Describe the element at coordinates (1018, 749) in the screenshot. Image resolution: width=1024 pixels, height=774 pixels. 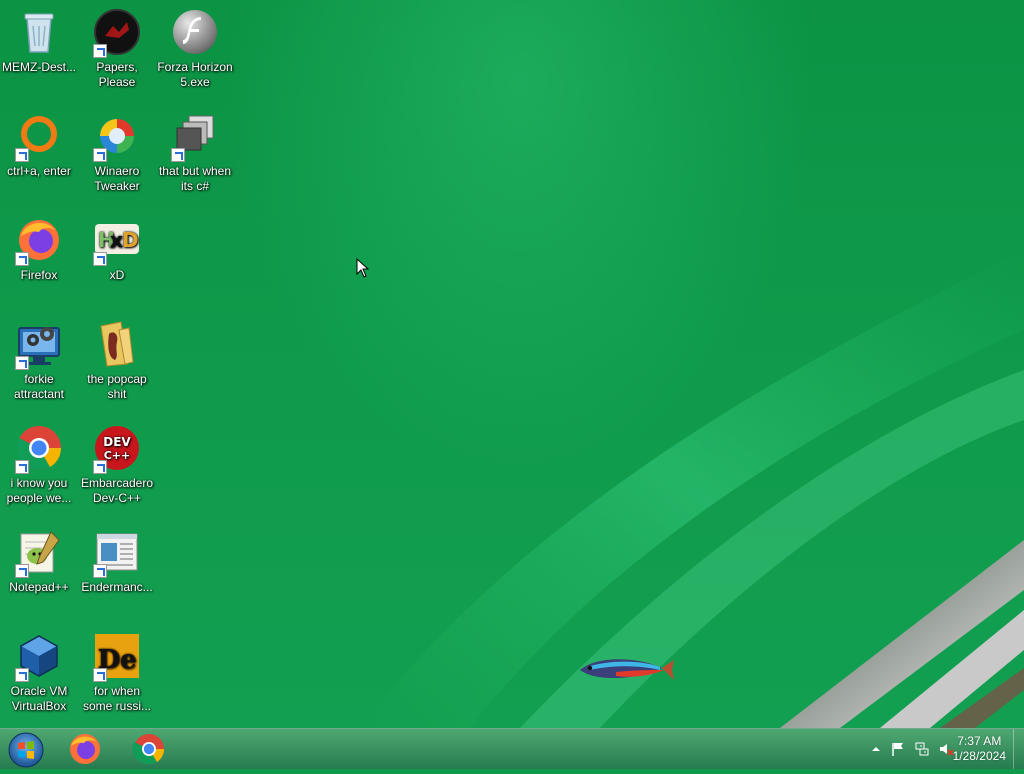
I see `show-desktop-button` at that location.